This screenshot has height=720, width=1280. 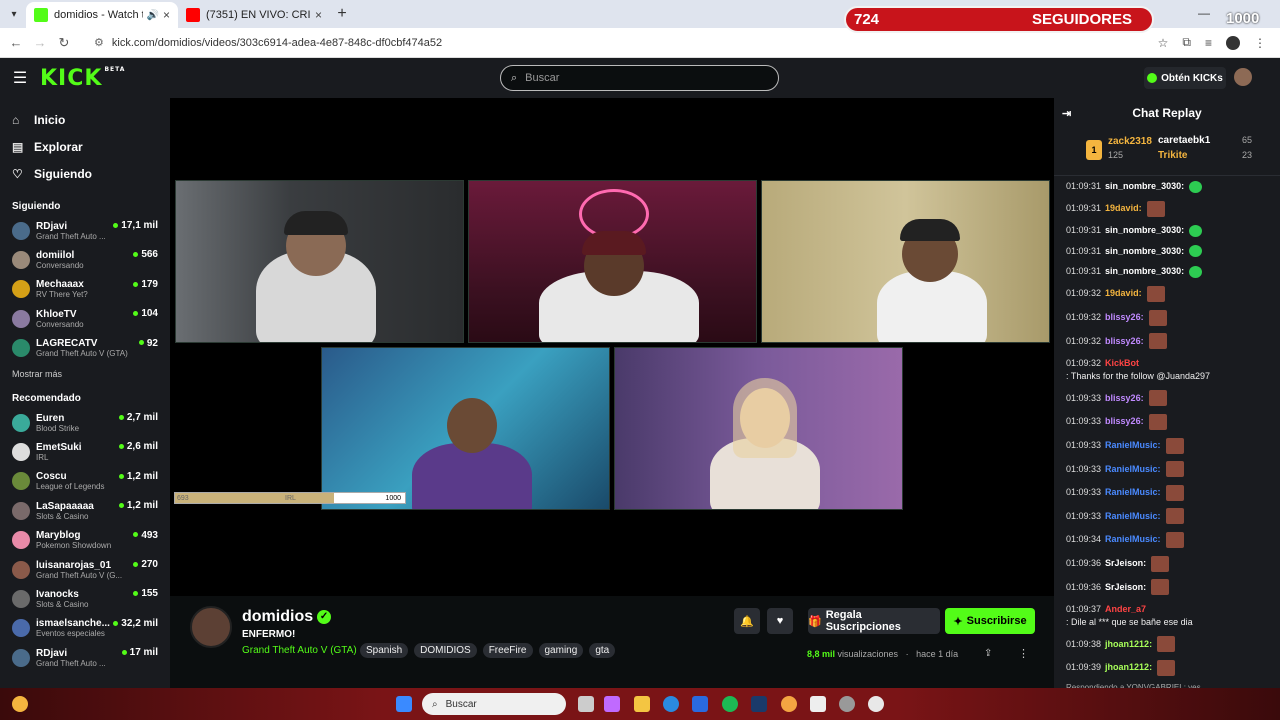 What do you see at coordinates (639, 78) in the screenshot?
I see `search-input: ⌕ Buscar` at bounding box center [639, 78].